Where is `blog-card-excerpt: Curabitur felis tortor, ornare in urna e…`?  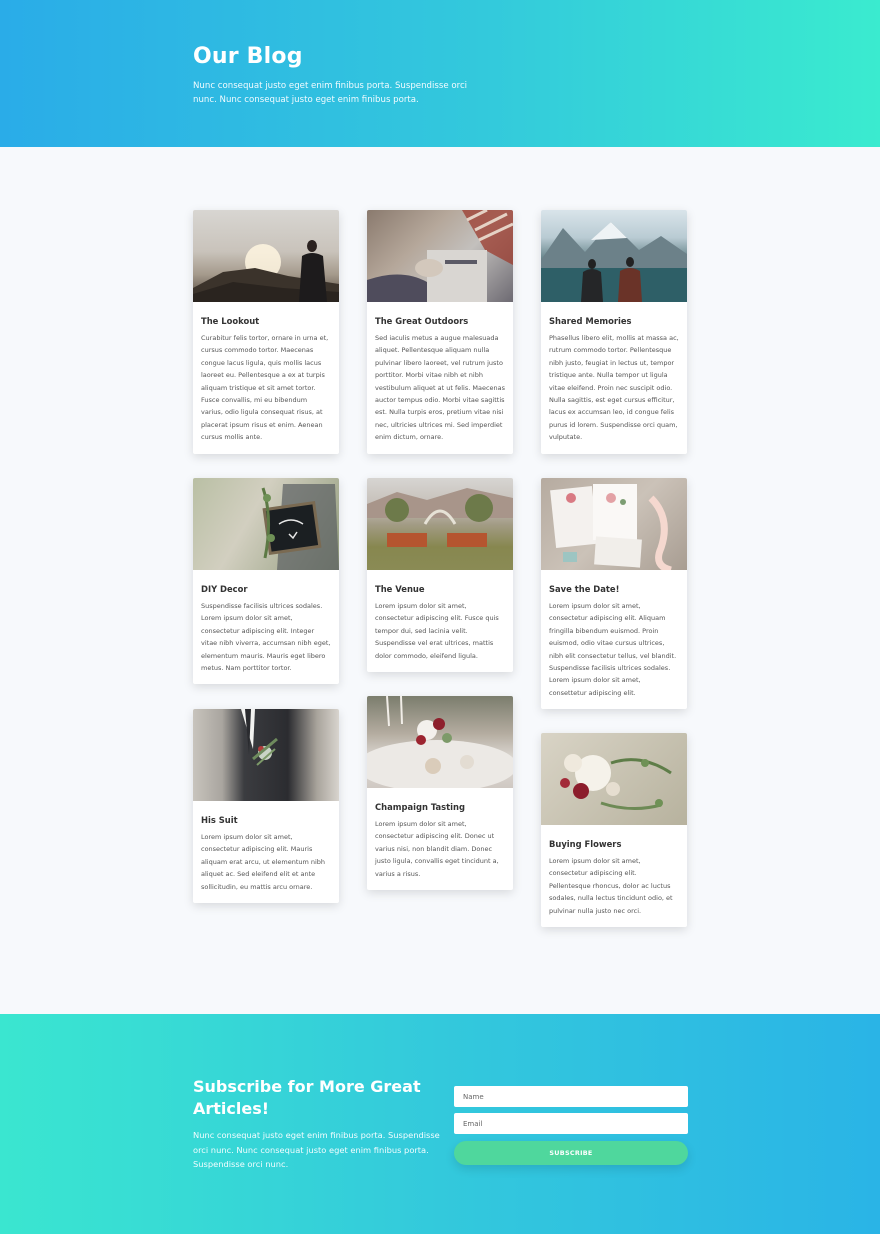
blog-card-excerpt: Curabitur felis tortor, ornare in urna e… is located at coordinates (265, 388).